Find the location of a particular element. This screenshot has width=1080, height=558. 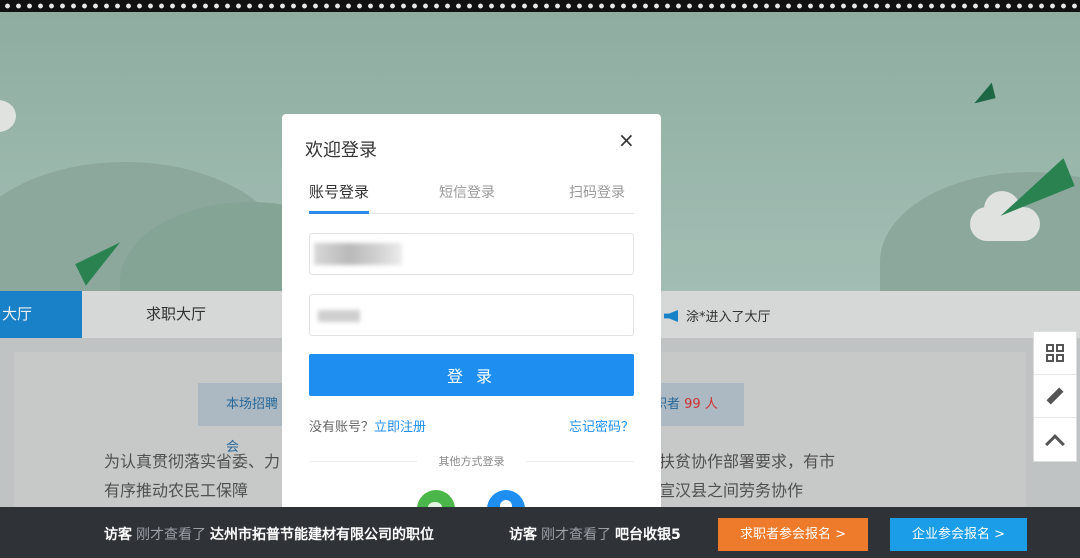

modal-title: 欢迎登录 is located at coordinates (341, 150).